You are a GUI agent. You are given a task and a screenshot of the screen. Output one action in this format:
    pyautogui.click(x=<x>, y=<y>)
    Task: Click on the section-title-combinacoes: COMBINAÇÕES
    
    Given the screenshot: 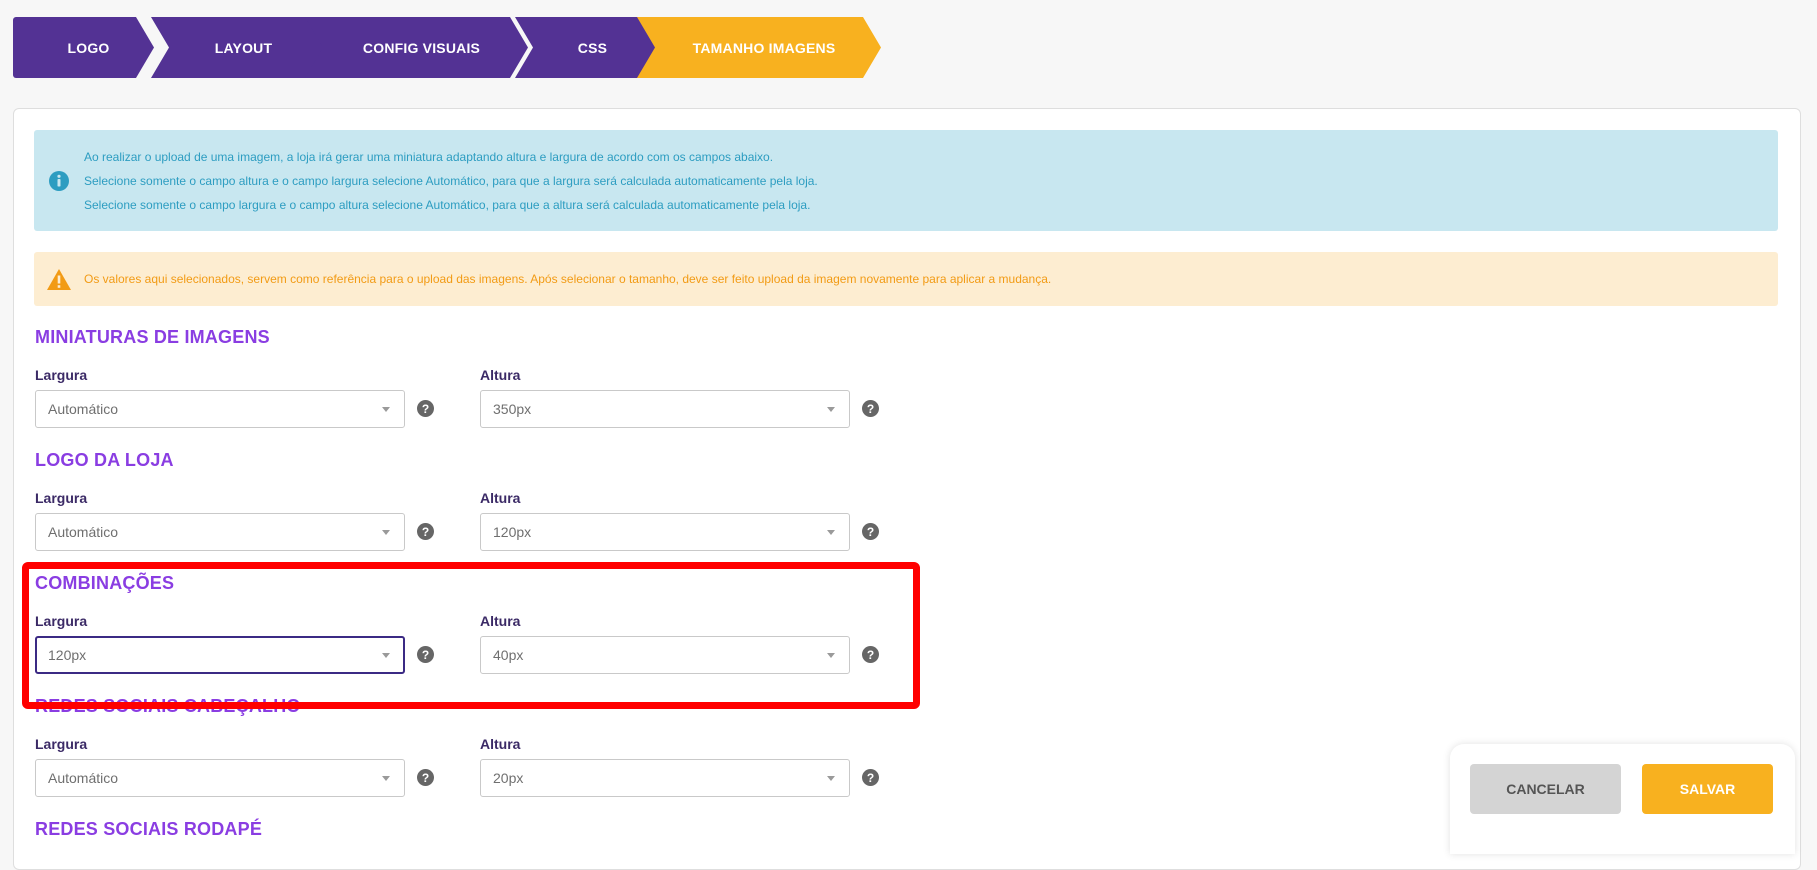 What is the action you would take?
    pyautogui.click(x=105, y=583)
    